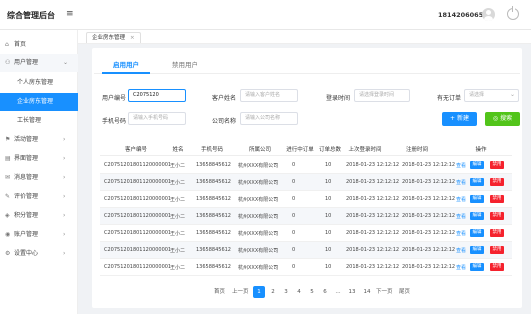 The height and width of the screenshot is (314, 531). What do you see at coordinates (299, 292) in the screenshot?
I see `page-4: 4` at bounding box center [299, 292].